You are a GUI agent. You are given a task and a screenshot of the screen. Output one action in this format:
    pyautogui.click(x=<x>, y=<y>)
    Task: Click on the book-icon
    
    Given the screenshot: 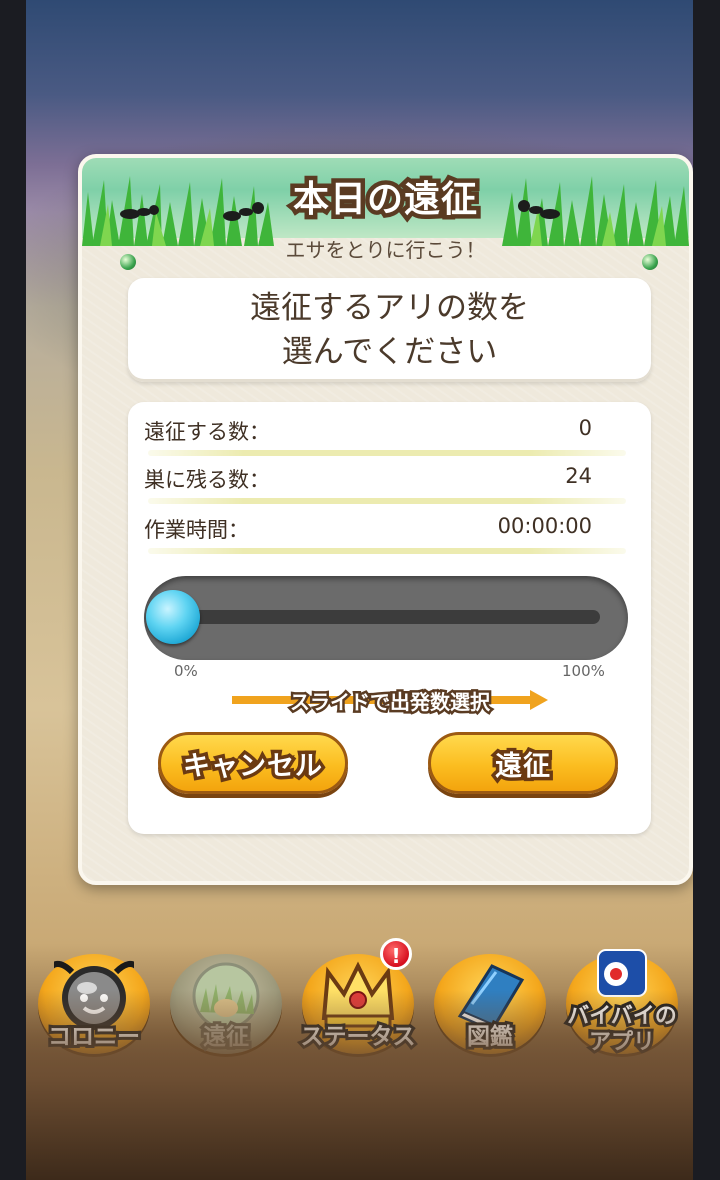 What is the action you would take?
    pyautogui.click(x=491, y=998)
    